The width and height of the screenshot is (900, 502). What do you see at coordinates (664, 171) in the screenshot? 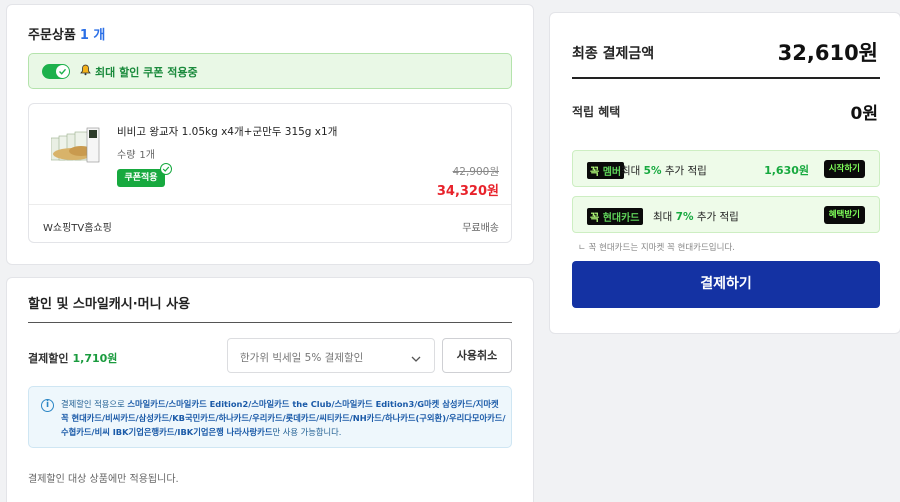
I see `membership-promo-desc: 최대 5% 추가 적립` at bounding box center [664, 171].